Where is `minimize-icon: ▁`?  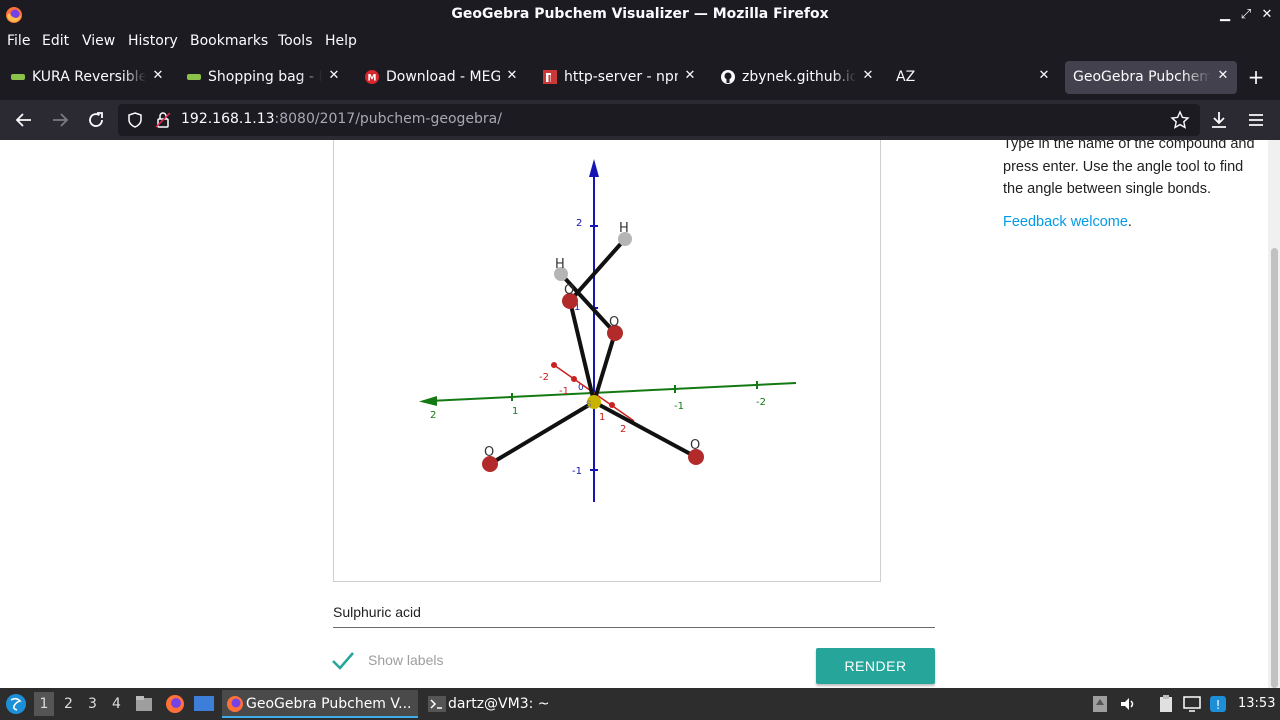 minimize-icon: ▁ is located at coordinates (1225, 15).